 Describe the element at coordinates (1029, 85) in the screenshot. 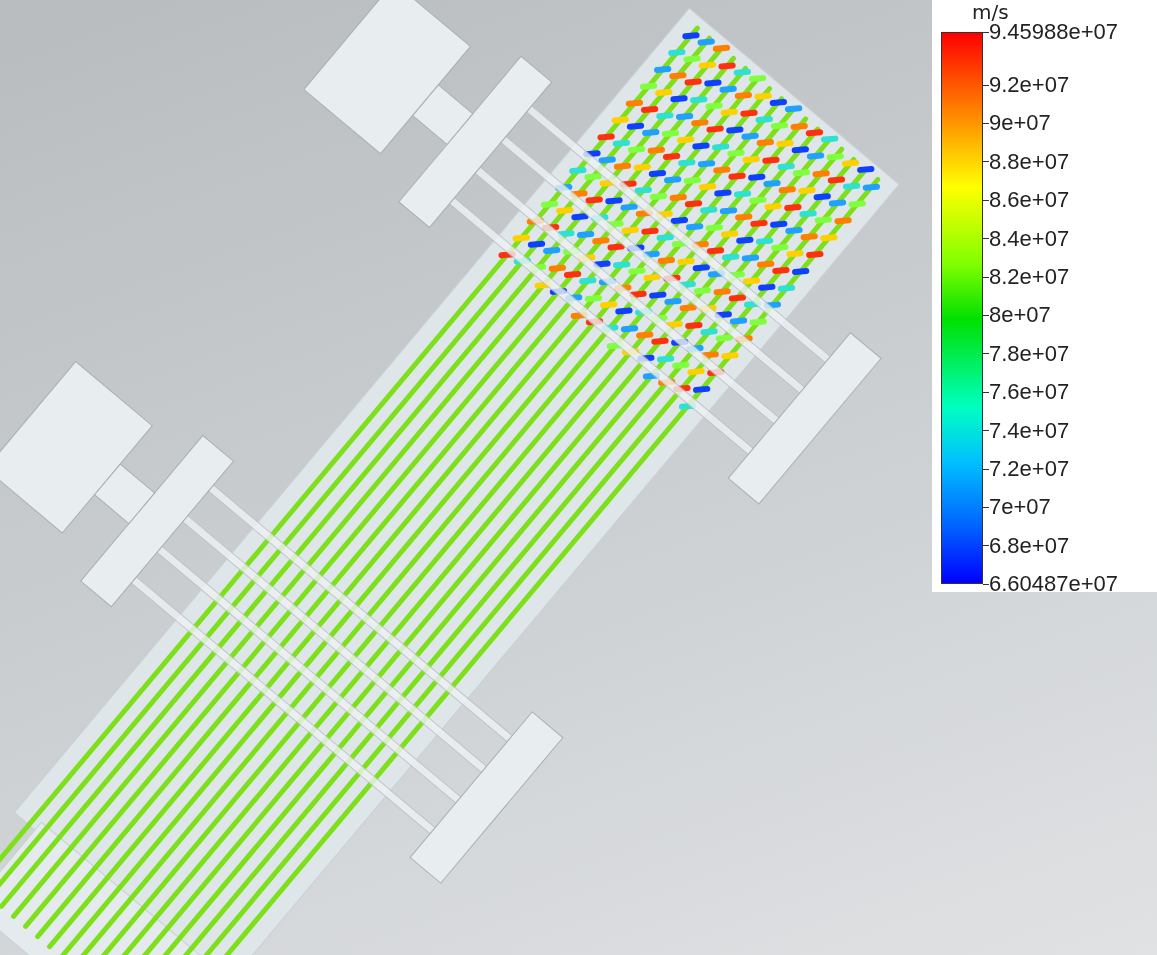

I see `legend-value: 9.2e+07` at that location.